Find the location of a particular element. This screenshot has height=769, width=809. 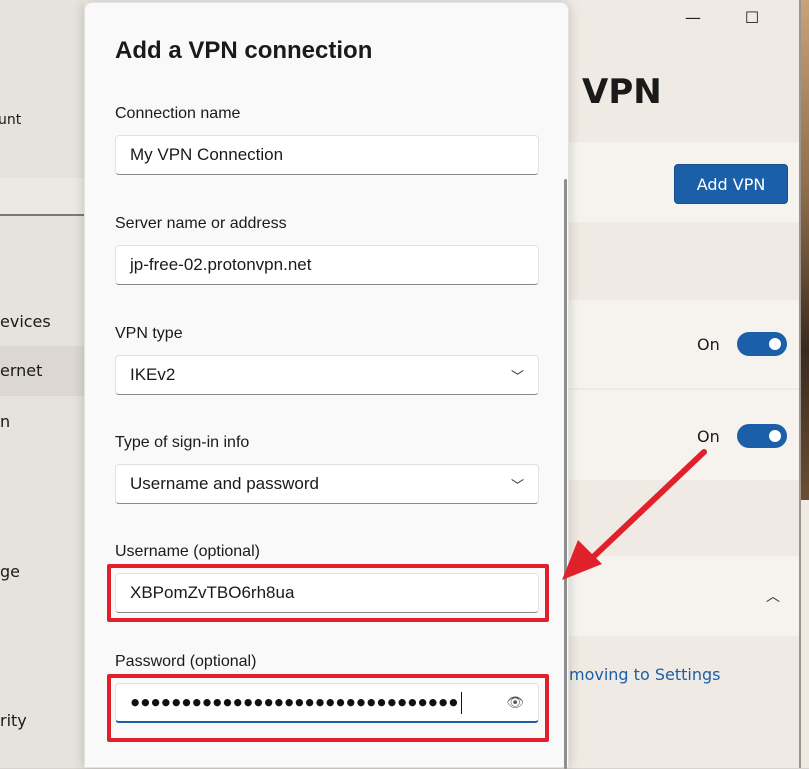

sidebar-item-security: rity is located at coordinates (42, 720).